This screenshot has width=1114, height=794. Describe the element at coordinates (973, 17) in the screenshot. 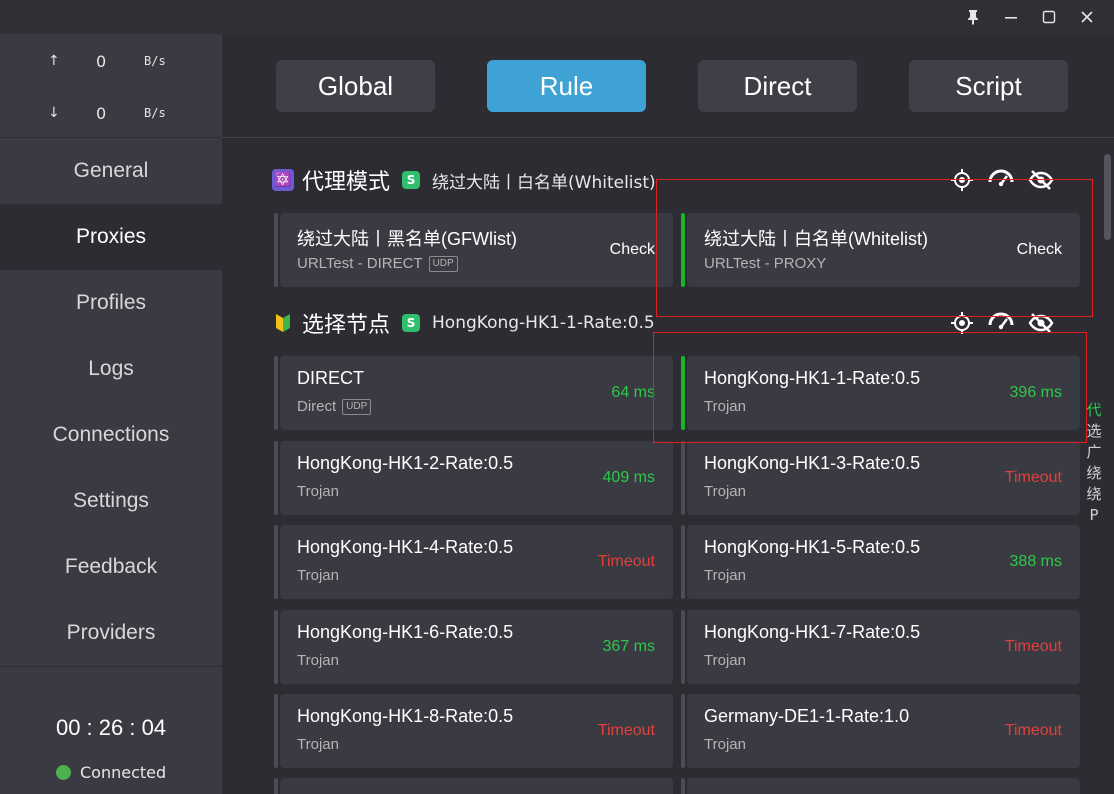

I see `pin-icon` at that location.